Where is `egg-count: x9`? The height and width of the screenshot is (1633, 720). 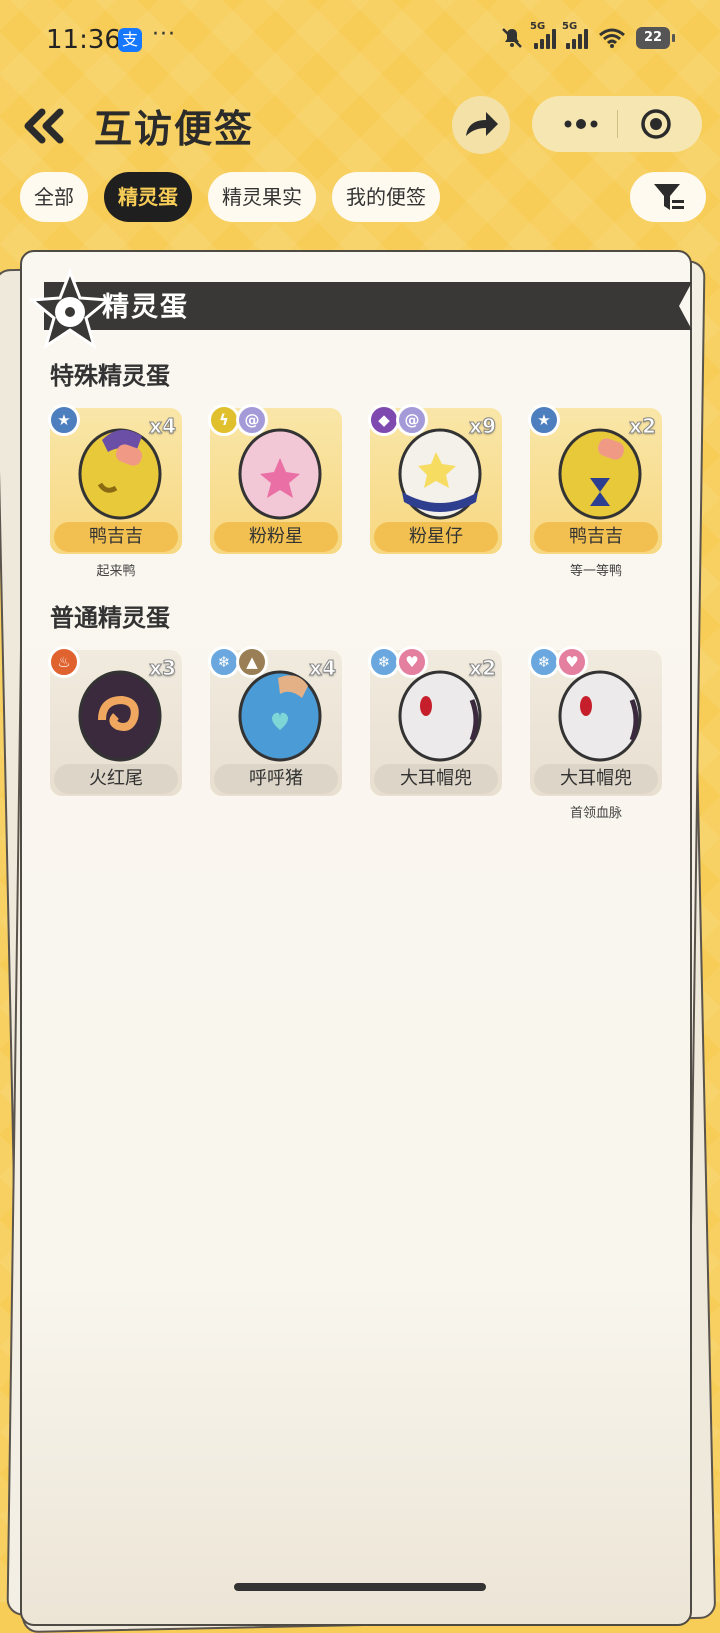 egg-count: x9 is located at coordinates (483, 426).